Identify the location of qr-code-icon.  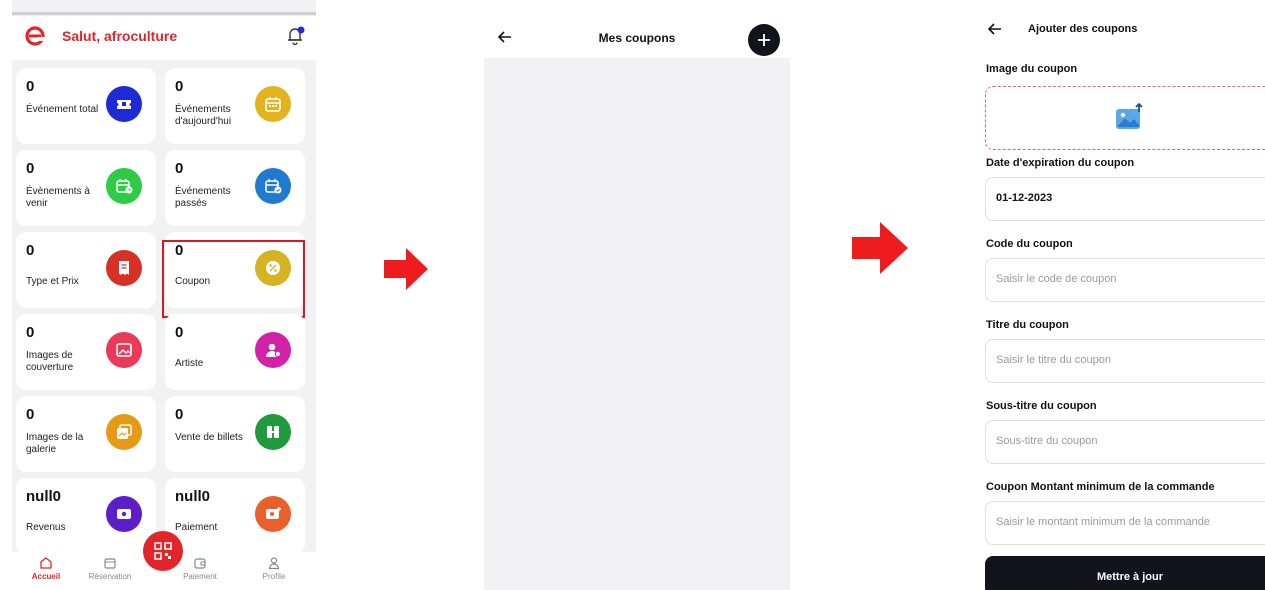
(163, 551).